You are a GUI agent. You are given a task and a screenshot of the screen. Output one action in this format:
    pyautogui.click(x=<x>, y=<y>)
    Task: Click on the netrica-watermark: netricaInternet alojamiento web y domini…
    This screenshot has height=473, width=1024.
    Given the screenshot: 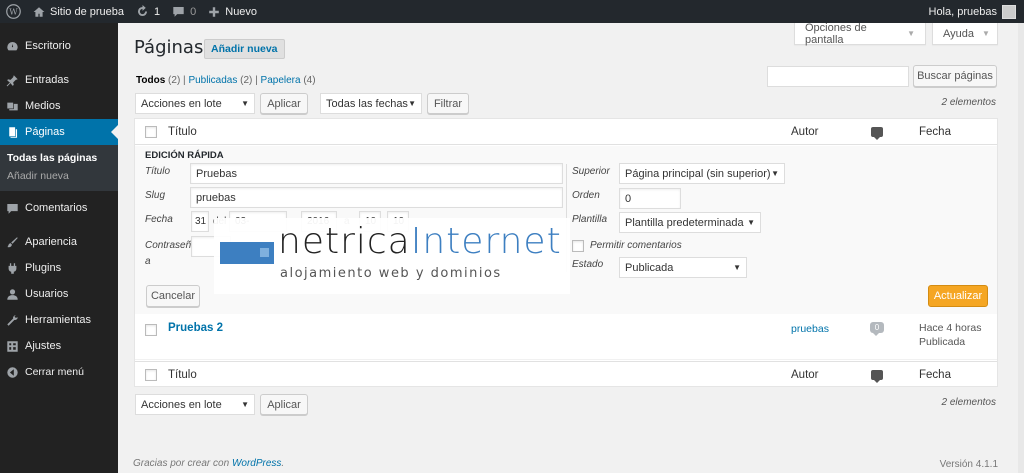 What is the action you would take?
    pyautogui.click(x=392, y=256)
    